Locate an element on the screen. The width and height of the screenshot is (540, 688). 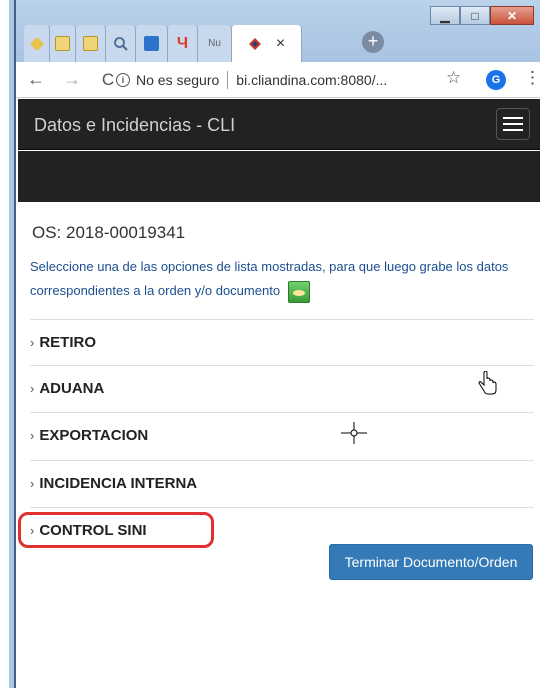
section-label: RETIRO is located at coordinates (68, 342).